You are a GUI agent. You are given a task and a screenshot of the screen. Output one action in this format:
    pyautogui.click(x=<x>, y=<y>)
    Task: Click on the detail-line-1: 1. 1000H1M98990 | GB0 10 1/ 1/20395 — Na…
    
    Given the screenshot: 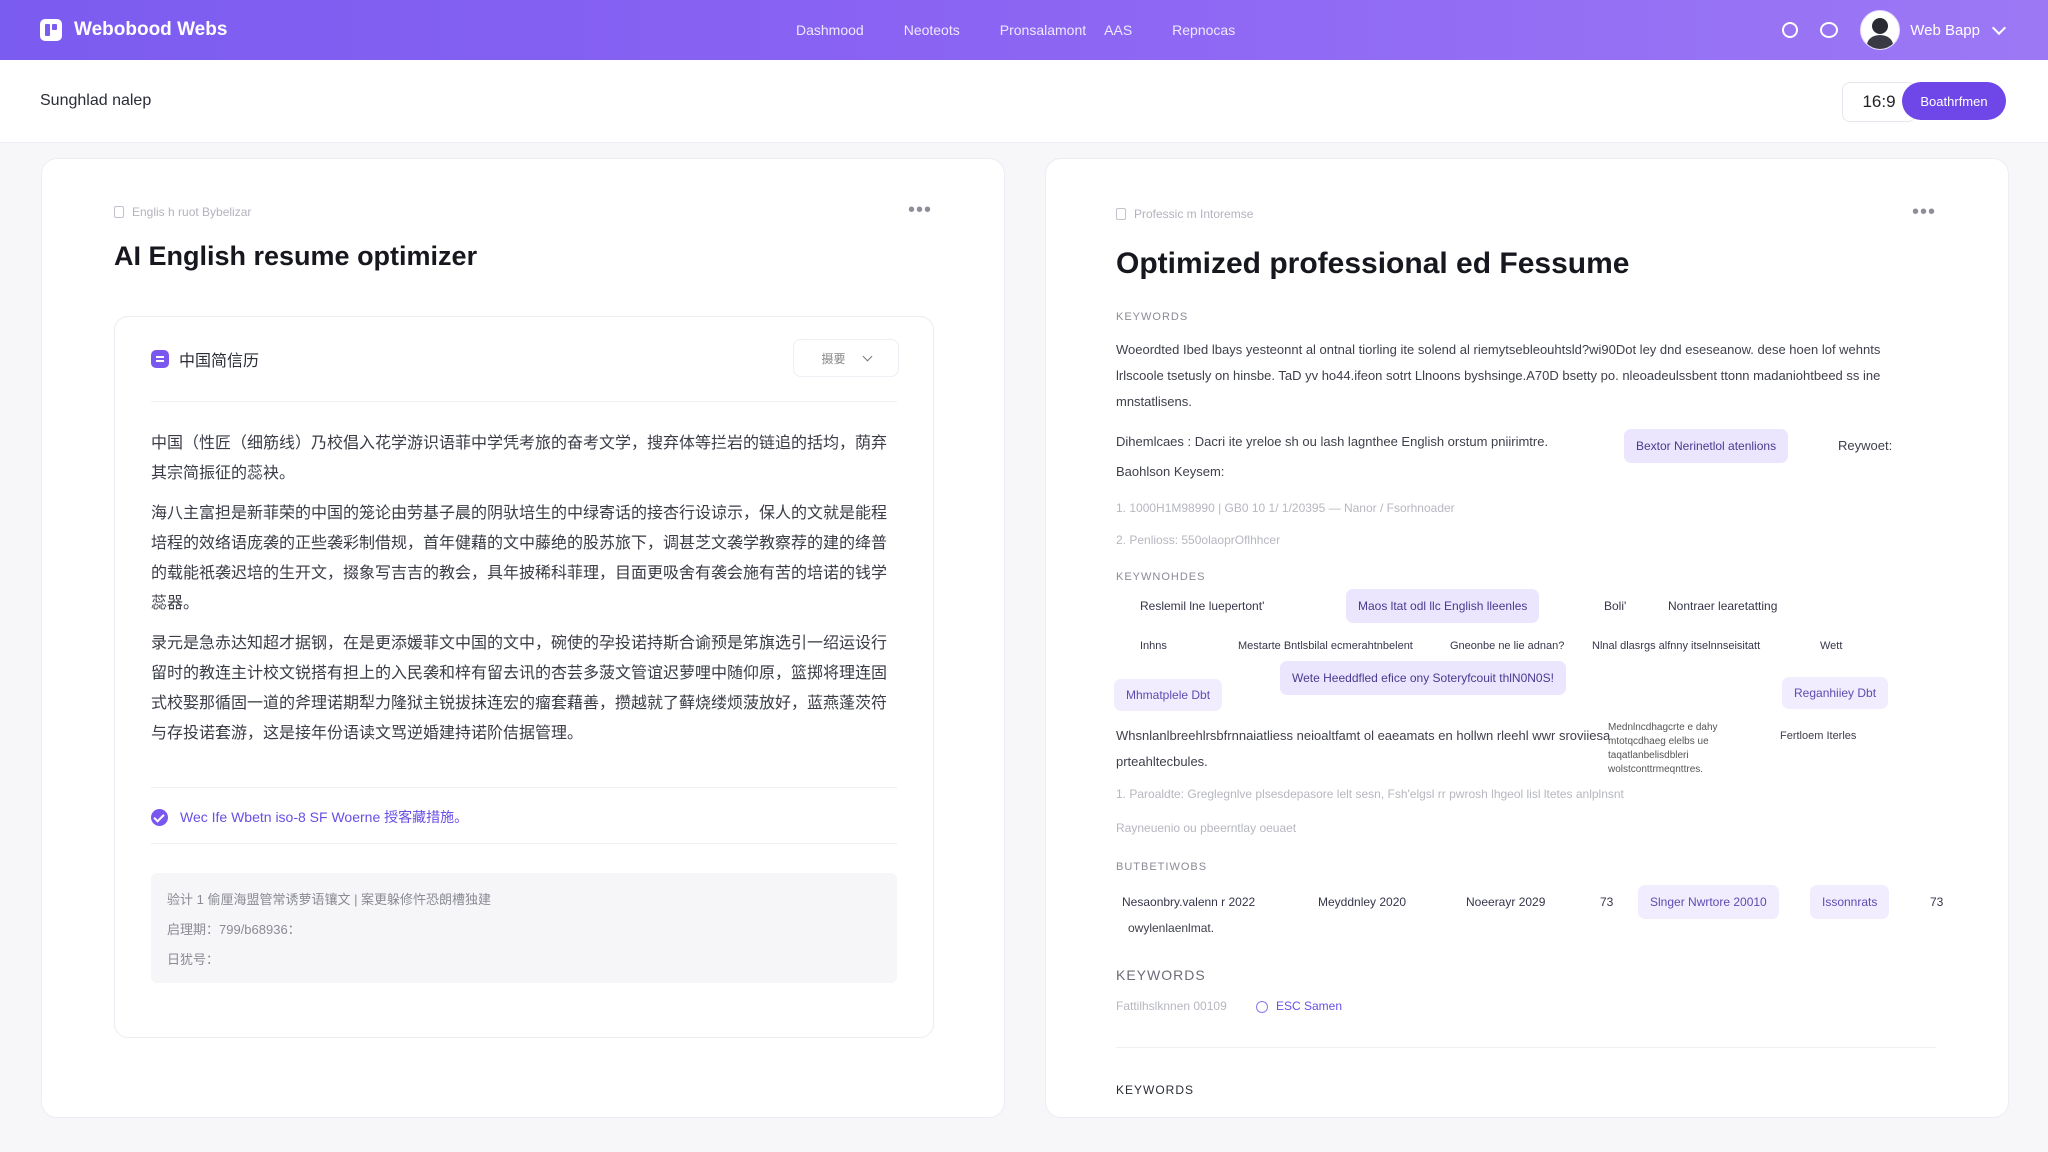 What is the action you would take?
    pyautogui.click(x=1285, y=508)
    